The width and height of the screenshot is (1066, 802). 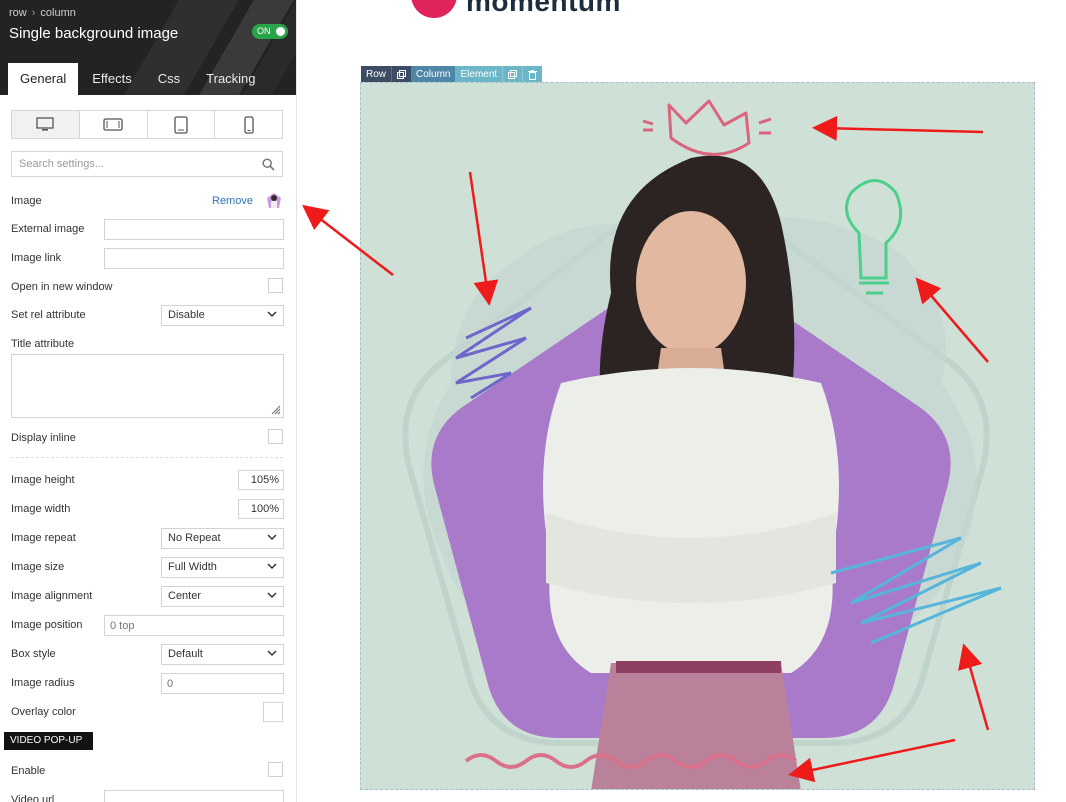 I want to click on column-toolbar-label: Column, so click(x=433, y=74).